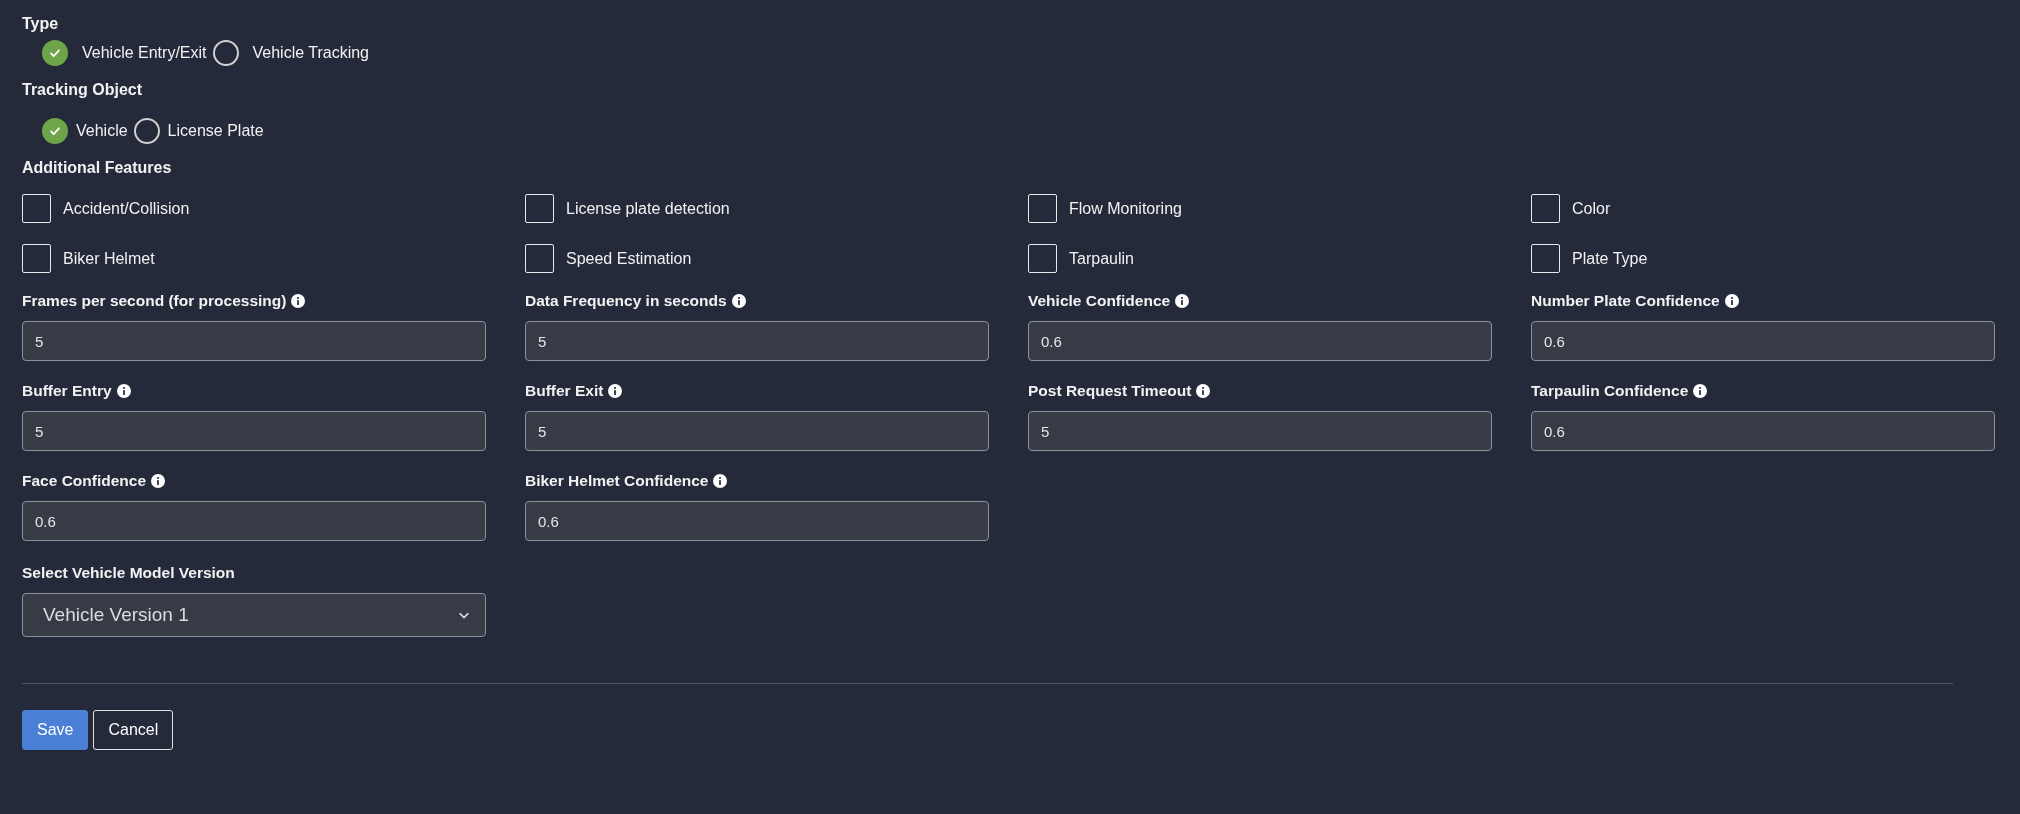  What do you see at coordinates (67, 391) in the screenshot?
I see `field-label: Buffer Entry` at bounding box center [67, 391].